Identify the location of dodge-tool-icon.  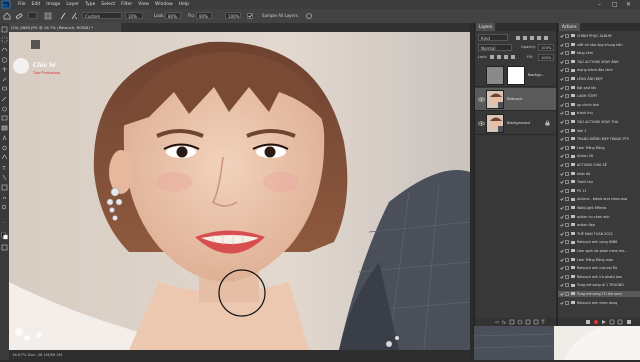
(4, 148).